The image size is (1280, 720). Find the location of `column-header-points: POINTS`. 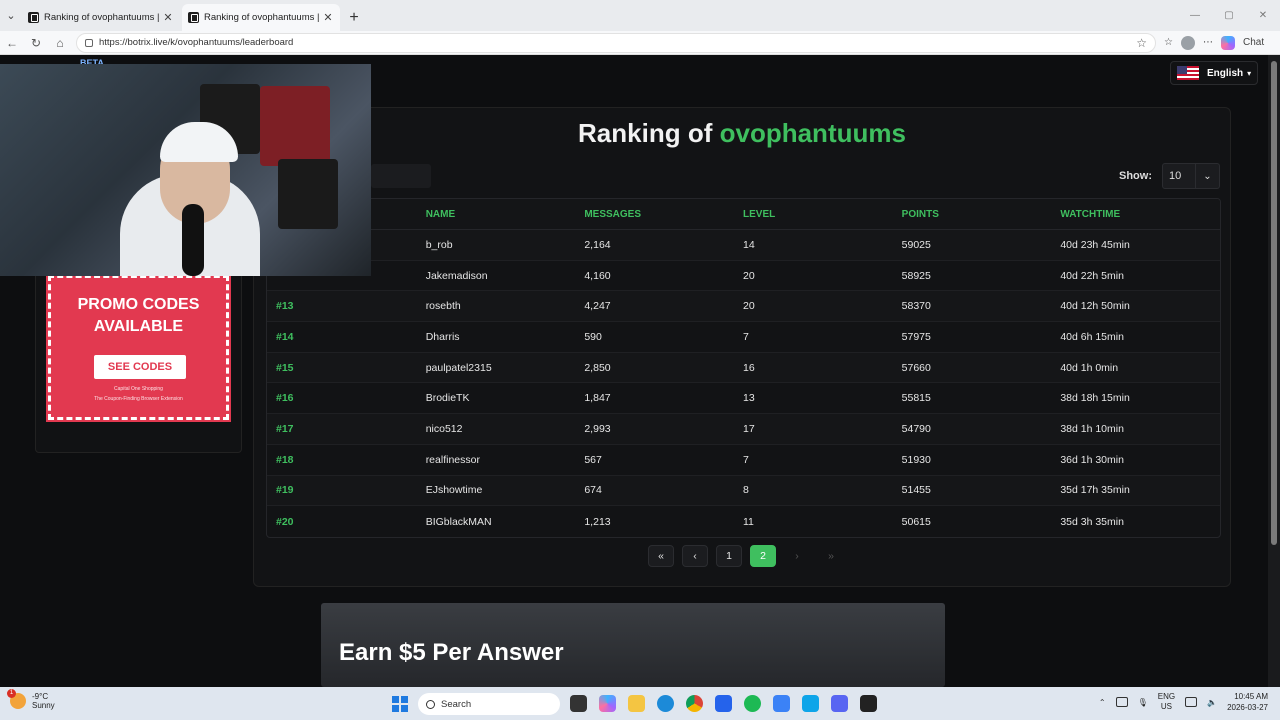

column-header-points: POINTS is located at coordinates (981, 214).